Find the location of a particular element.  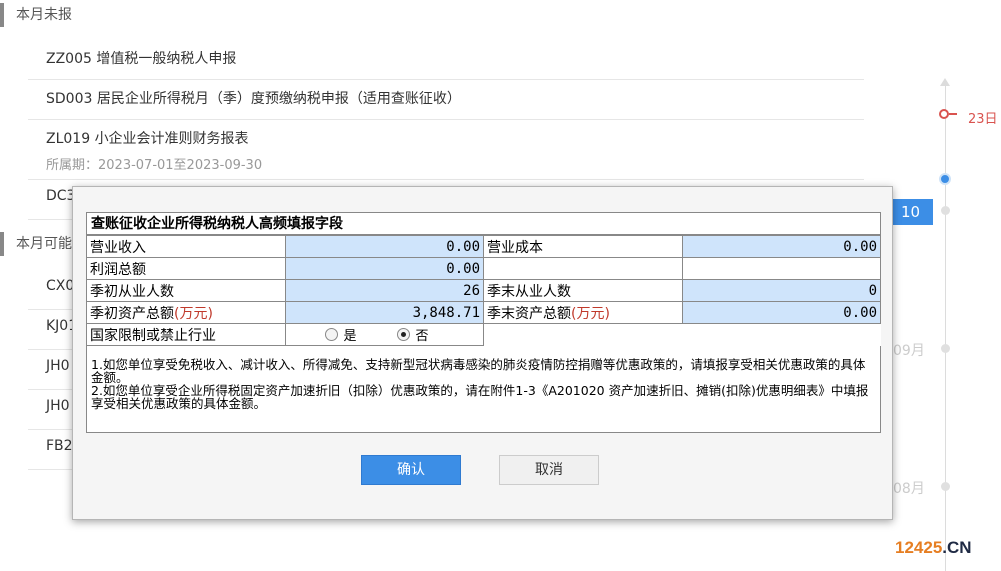

timeline-arrow-icon is located at coordinates (945, 82).